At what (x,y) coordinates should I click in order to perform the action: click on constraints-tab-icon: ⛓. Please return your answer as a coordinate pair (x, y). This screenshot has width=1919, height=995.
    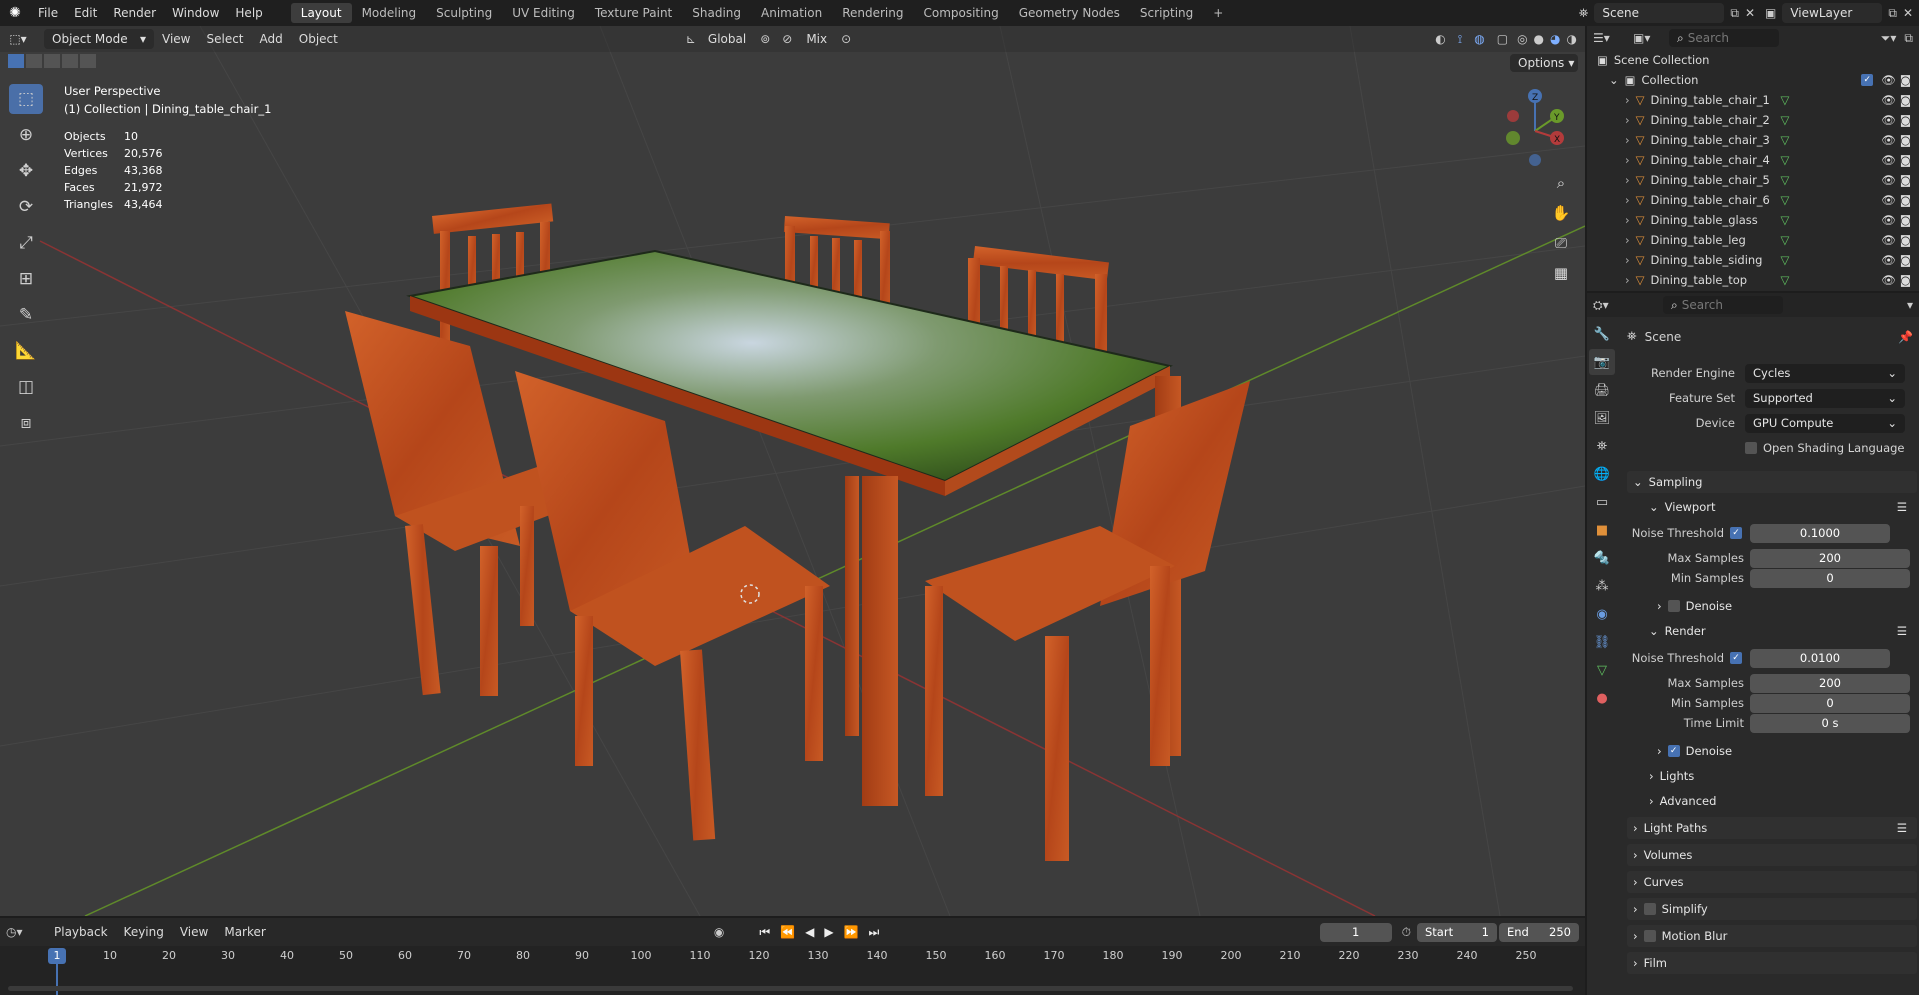
    Looking at the image, I should click on (1602, 642).